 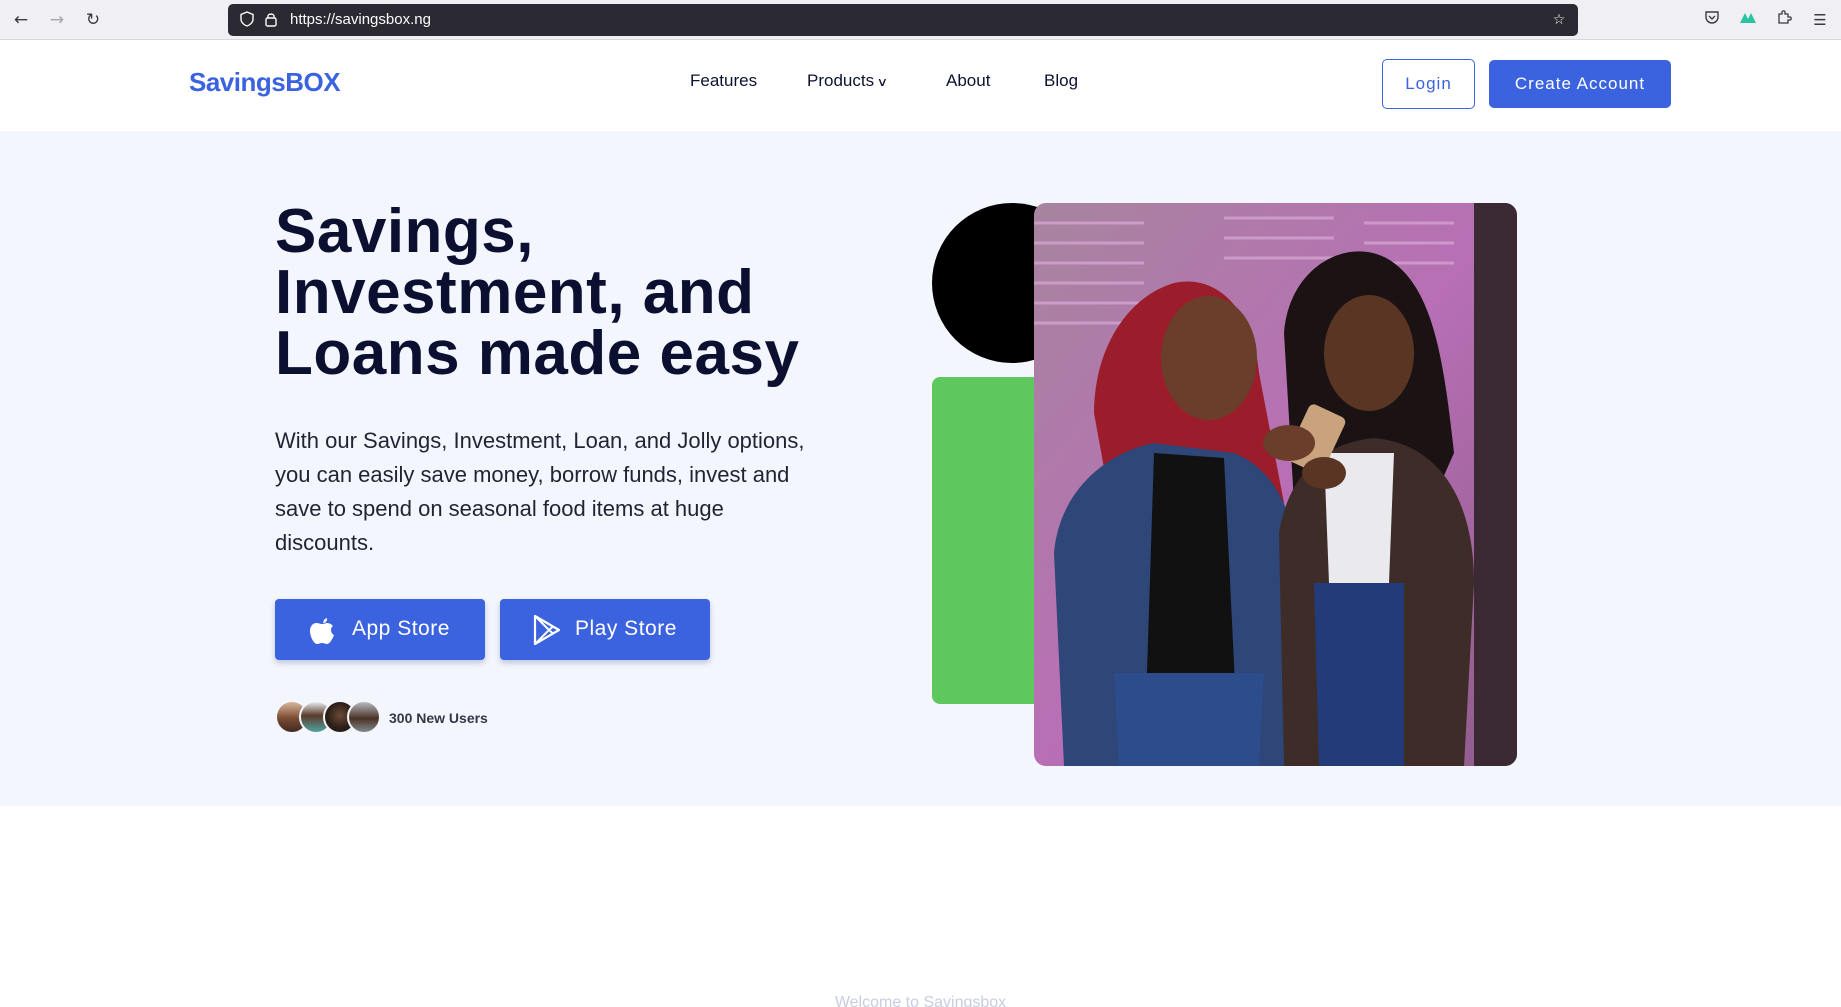 What do you see at coordinates (57, 20) in the screenshot?
I see `forward-arrow-icon: →` at bounding box center [57, 20].